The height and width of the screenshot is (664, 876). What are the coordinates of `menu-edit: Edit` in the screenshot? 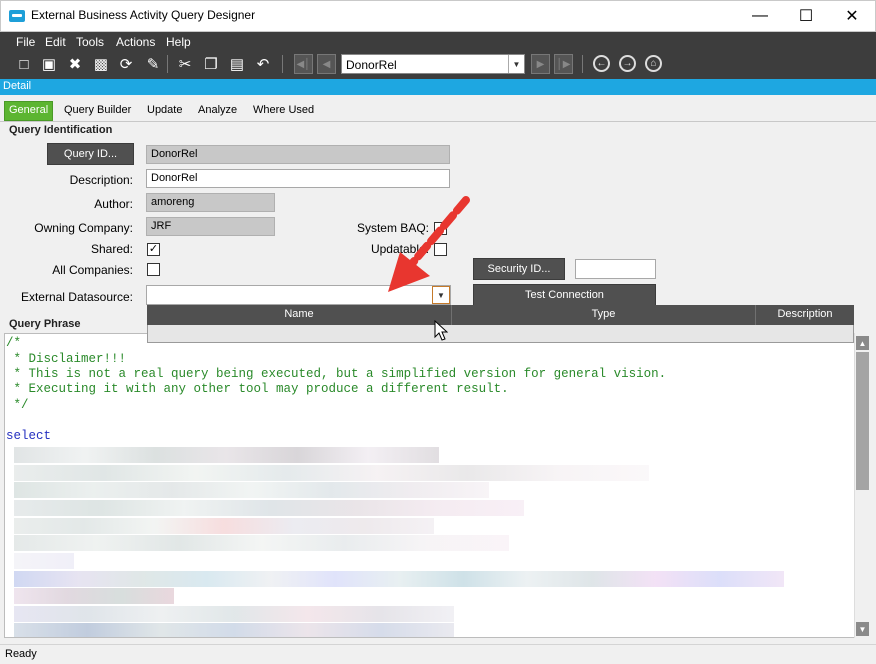 It's located at (55, 42).